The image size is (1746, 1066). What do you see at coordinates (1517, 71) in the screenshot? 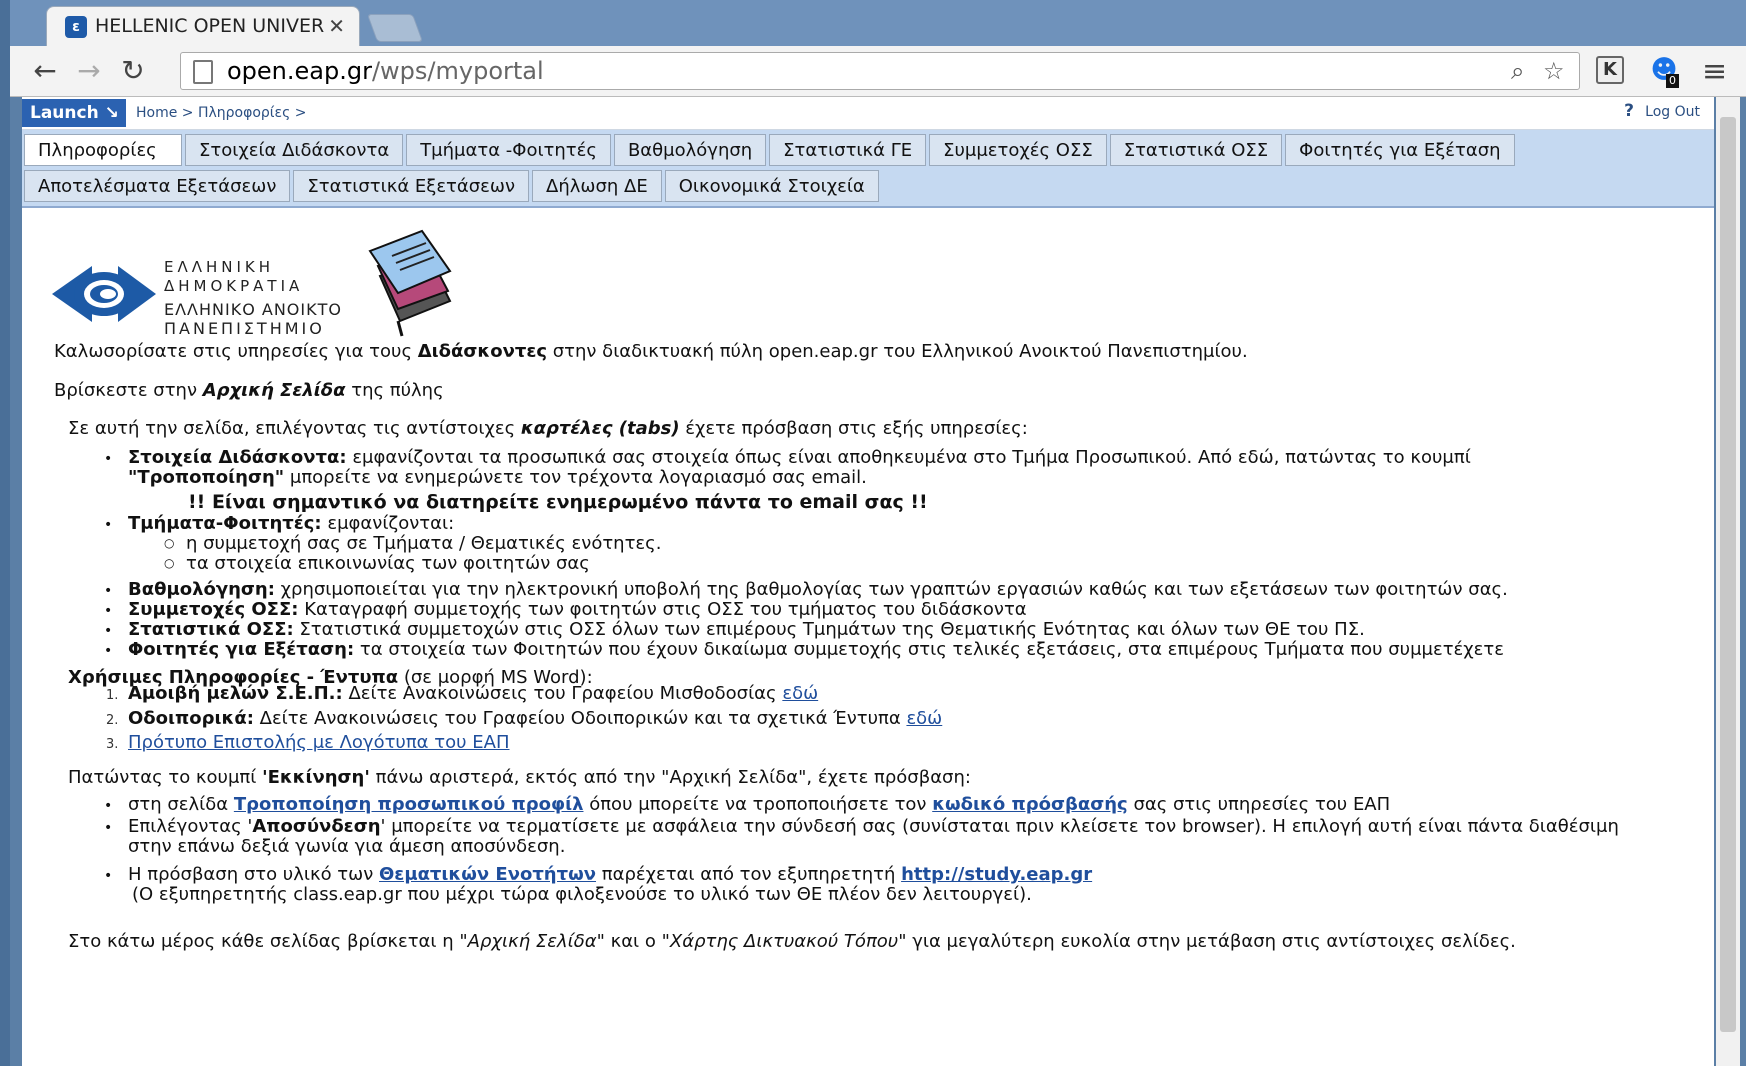
I see `search-icon: ⌕` at bounding box center [1517, 71].